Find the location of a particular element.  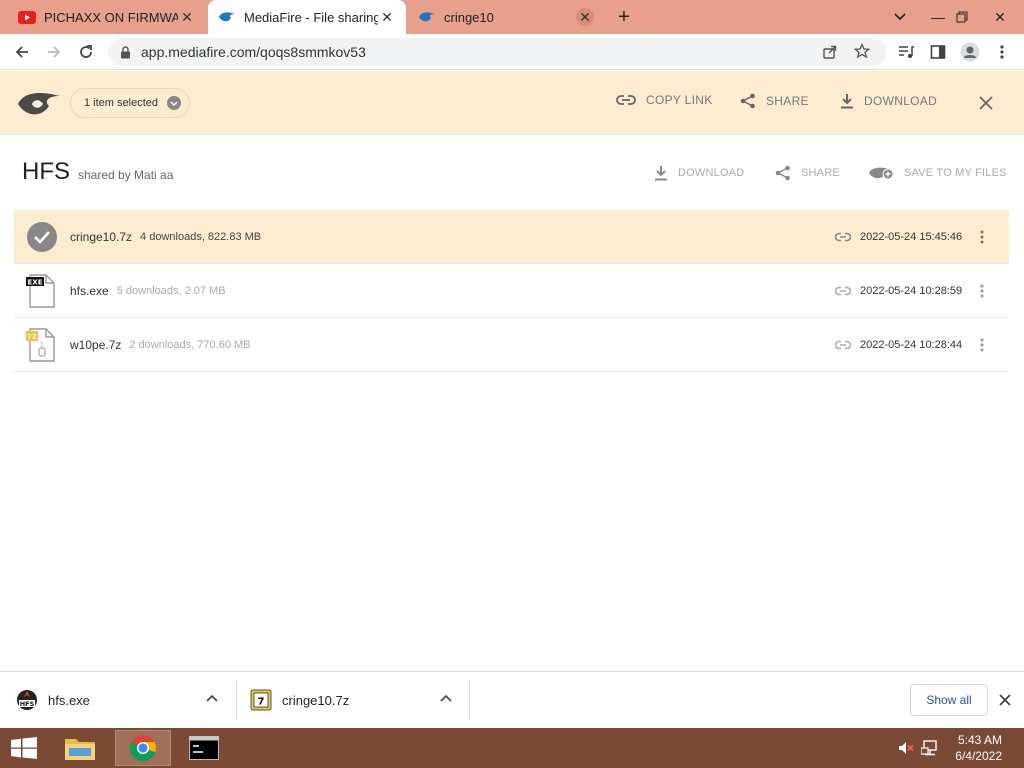

taskbar: 5:43 AM 6/4/2022 is located at coordinates (512, 748).